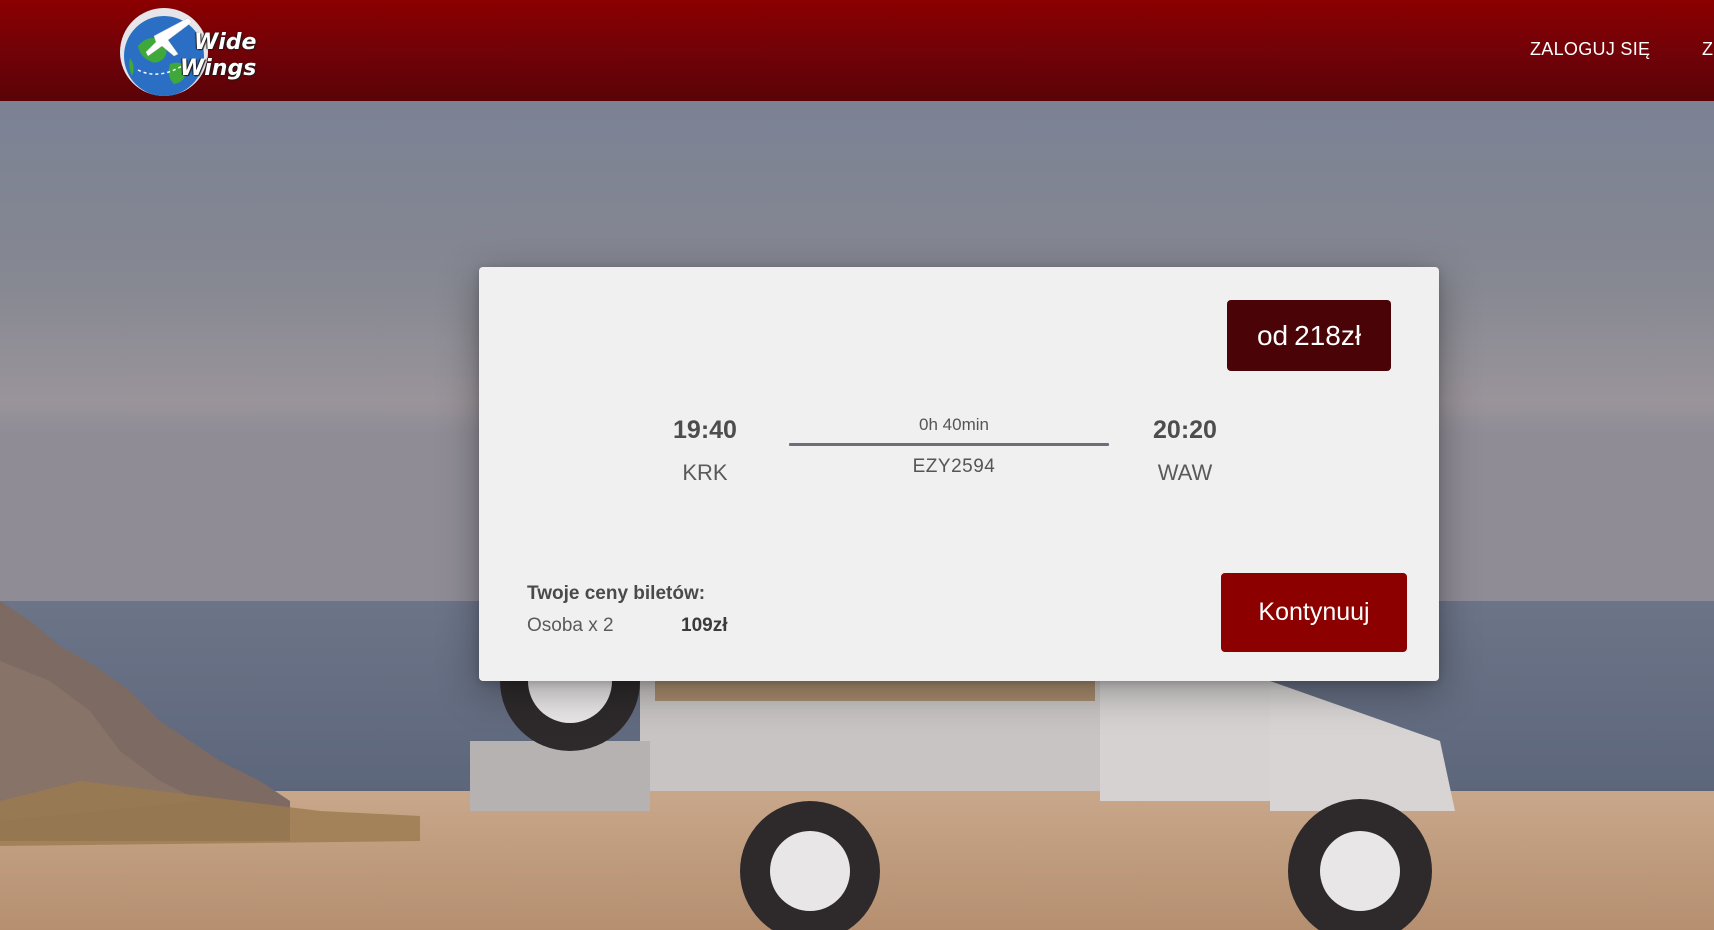 Image resolution: width=1714 pixels, height=930 pixels. Describe the element at coordinates (1185, 472) in the screenshot. I see `arrival-airport-code: WAW` at that location.